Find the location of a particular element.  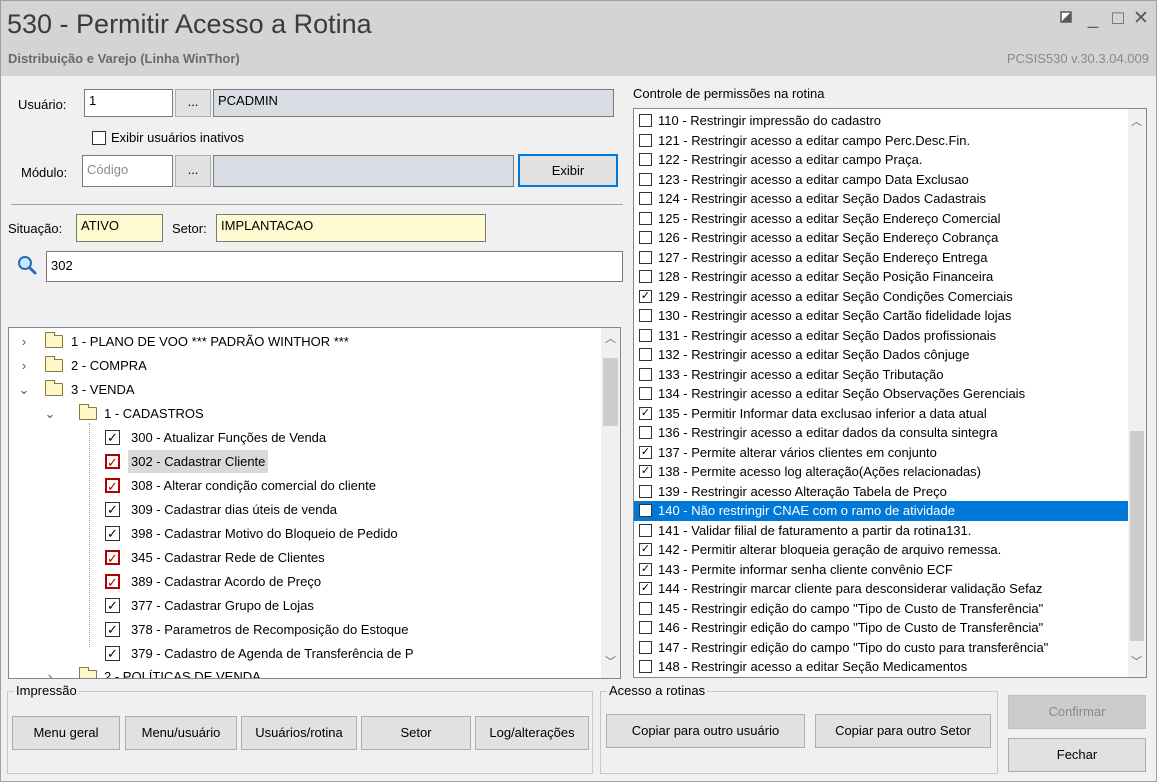

menu-geral-button: Menu geral is located at coordinates (66, 733).